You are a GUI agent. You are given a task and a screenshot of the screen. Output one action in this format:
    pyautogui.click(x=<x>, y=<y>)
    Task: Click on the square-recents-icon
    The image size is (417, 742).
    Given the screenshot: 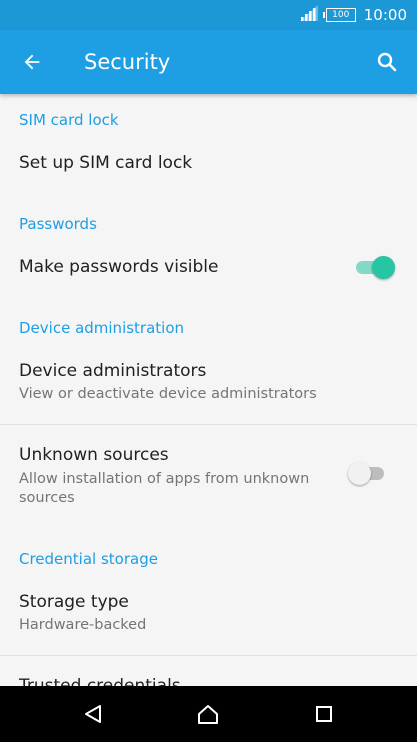 What is the action you would take?
    pyautogui.click(x=324, y=714)
    